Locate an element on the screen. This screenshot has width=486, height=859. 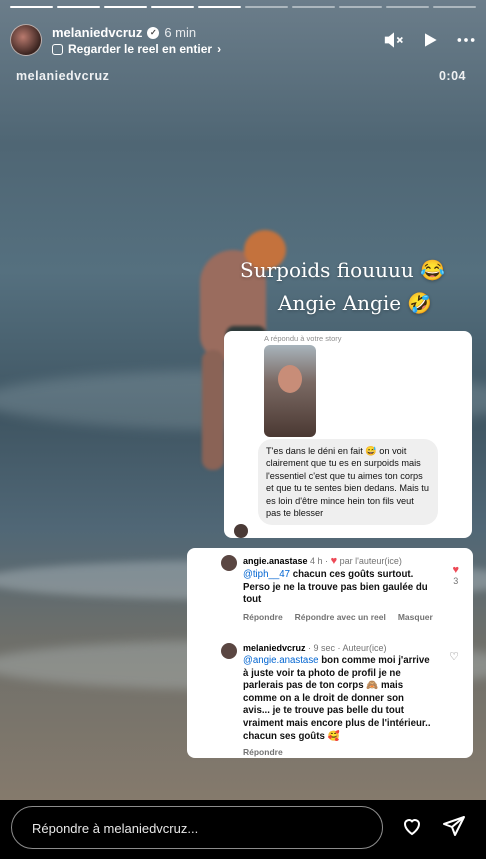
comment-mention: @angie.anastase is located at coordinates (281, 660).